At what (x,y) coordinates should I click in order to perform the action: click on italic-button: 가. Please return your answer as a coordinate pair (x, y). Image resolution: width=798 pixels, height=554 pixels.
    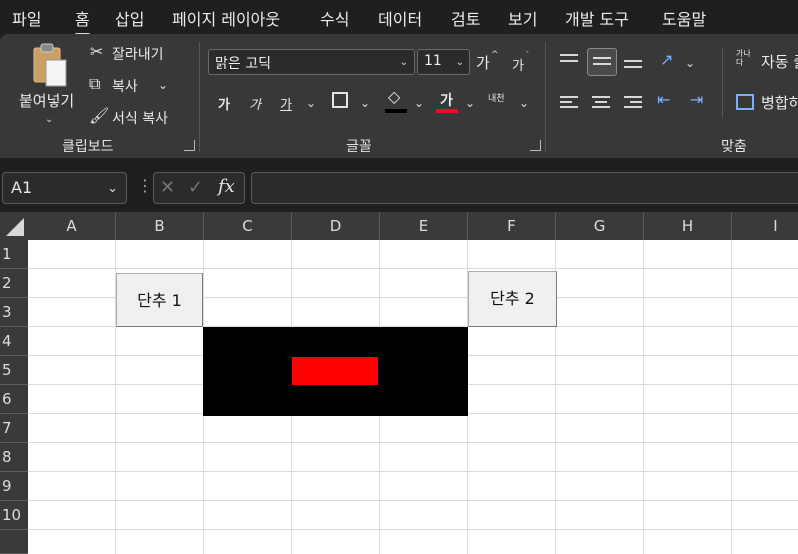
    Looking at the image, I should click on (255, 103).